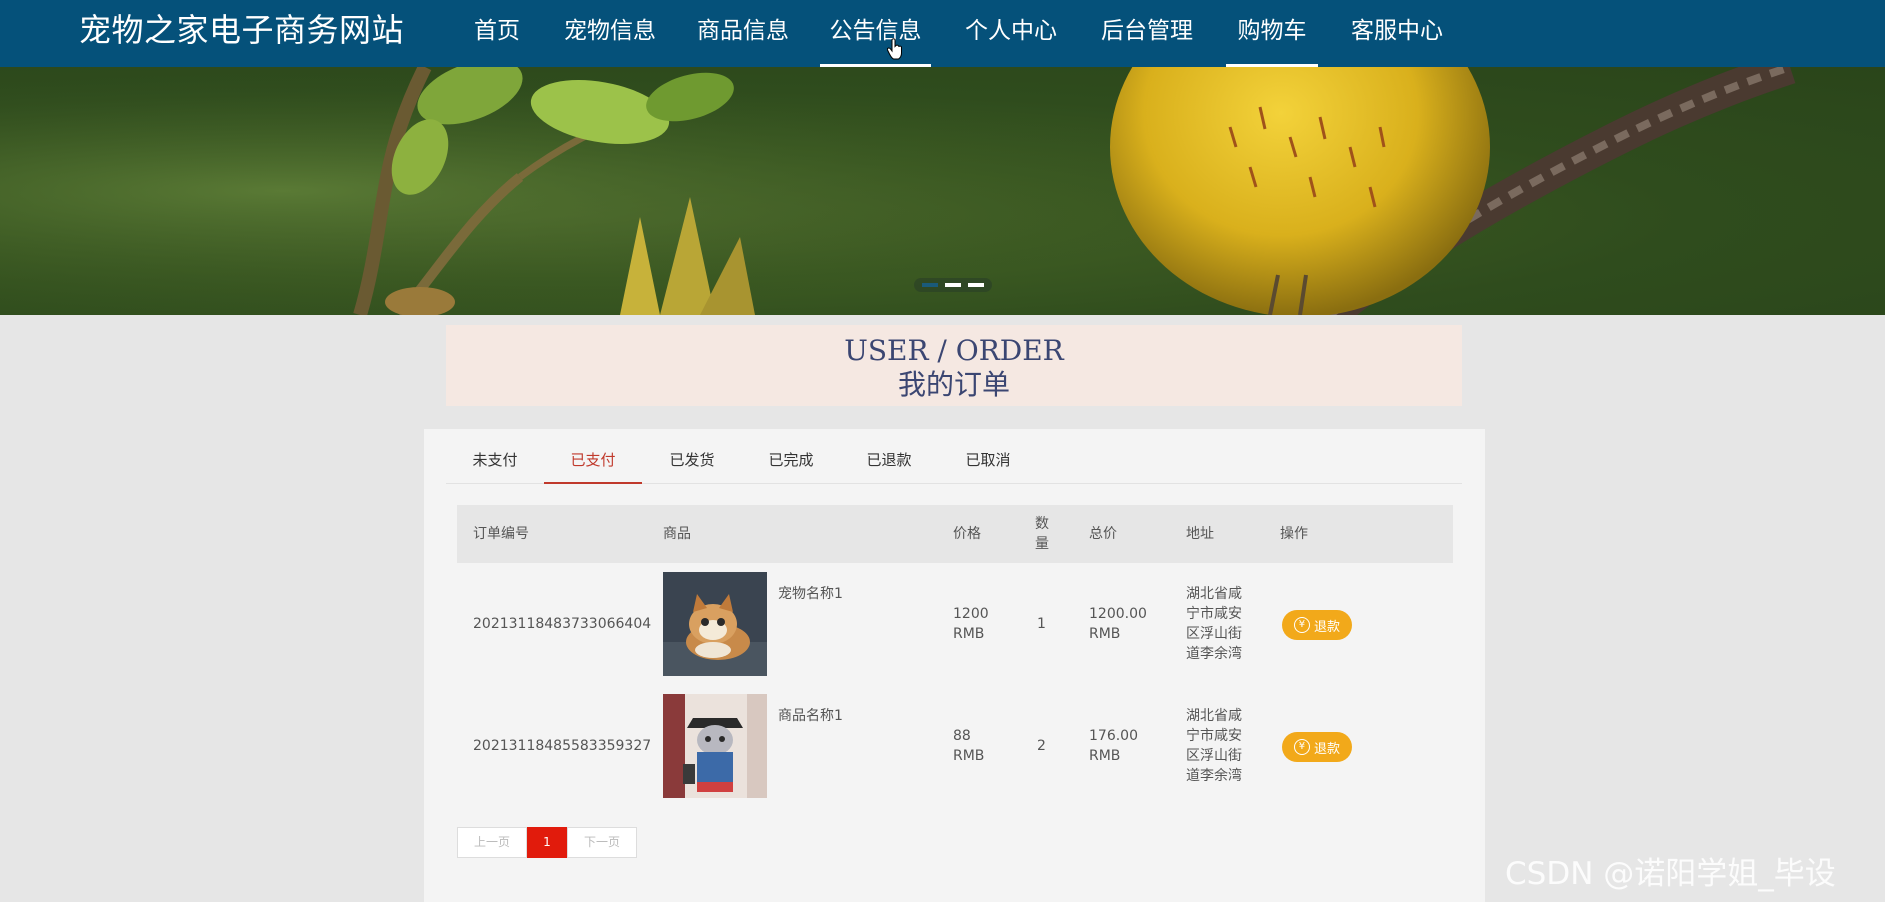 Image resolution: width=1885 pixels, height=902 pixels. What do you see at coordinates (889, 456) in the screenshot?
I see `tab-refunded: 已退款` at bounding box center [889, 456].